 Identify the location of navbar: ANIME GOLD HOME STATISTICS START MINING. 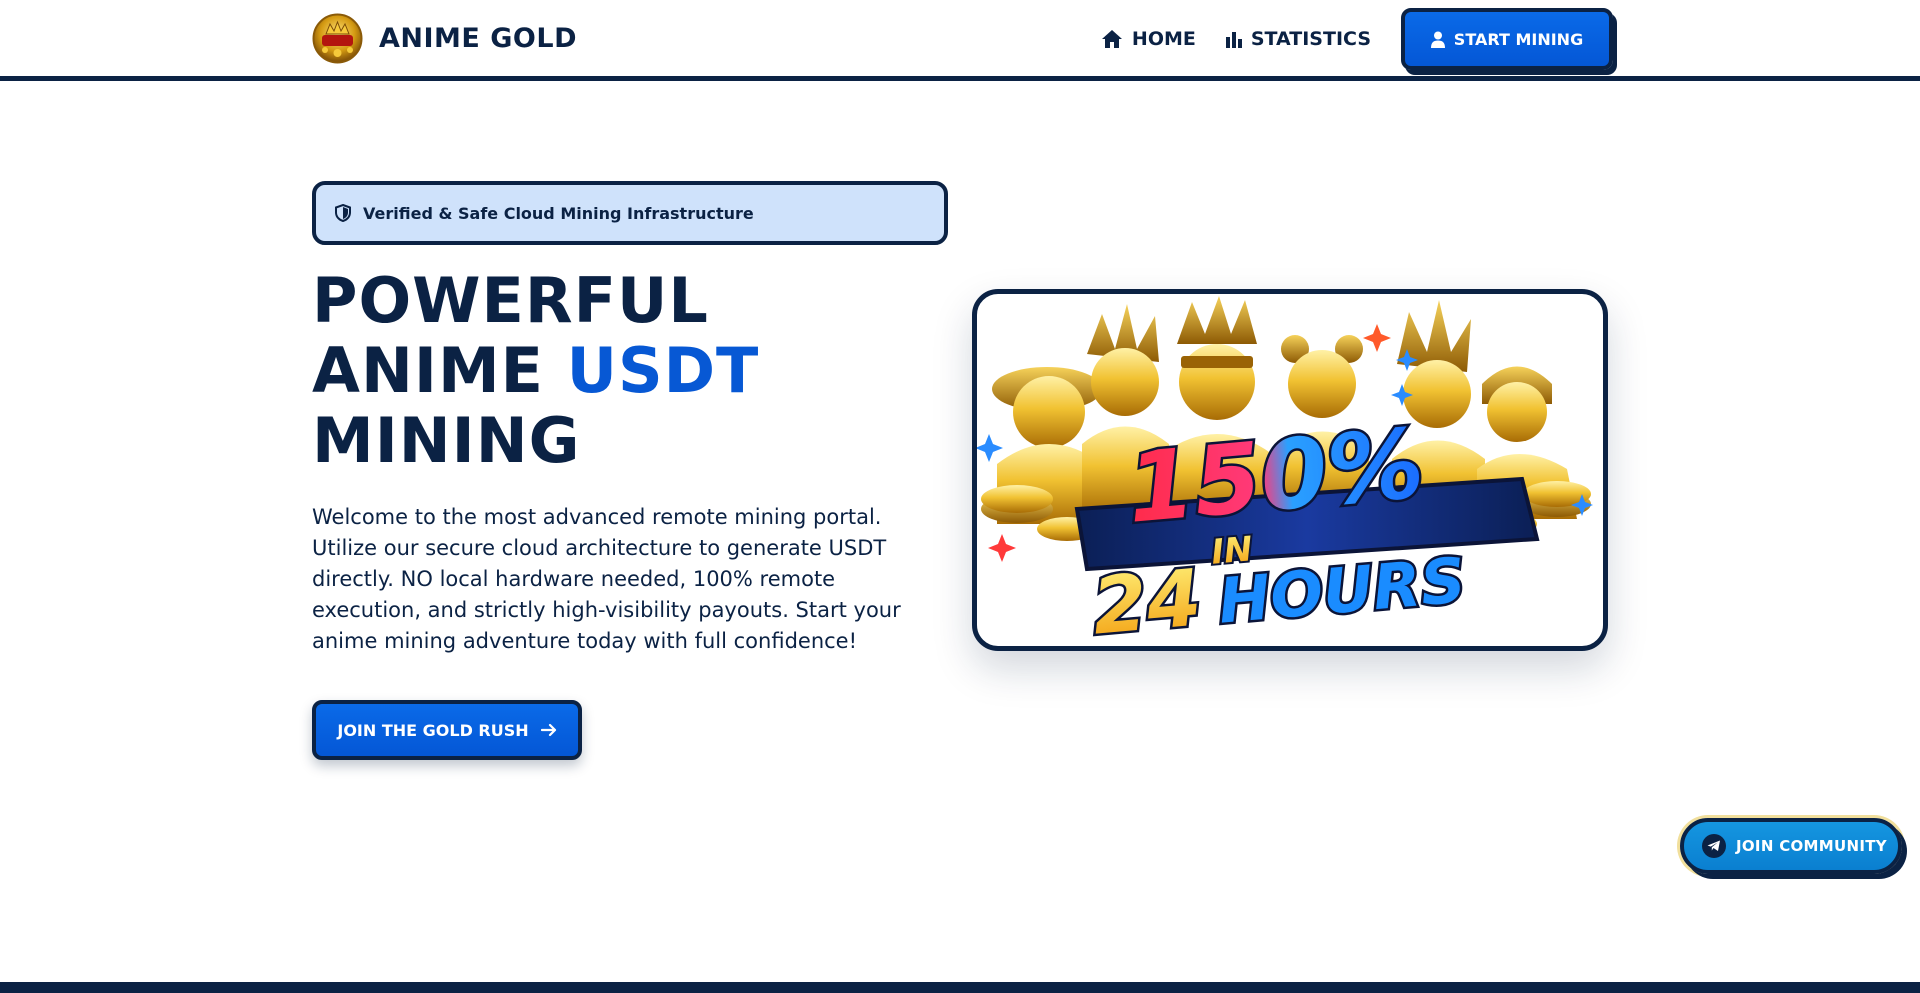
(960, 40).